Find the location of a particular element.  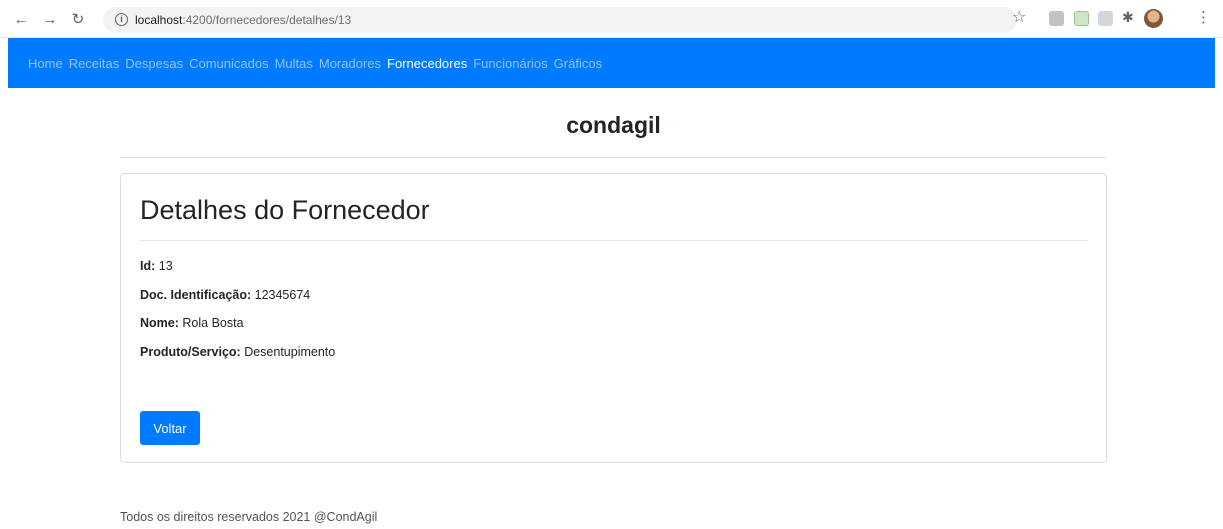

field-produto-value: Desentupimento is located at coordinates (290, 352).